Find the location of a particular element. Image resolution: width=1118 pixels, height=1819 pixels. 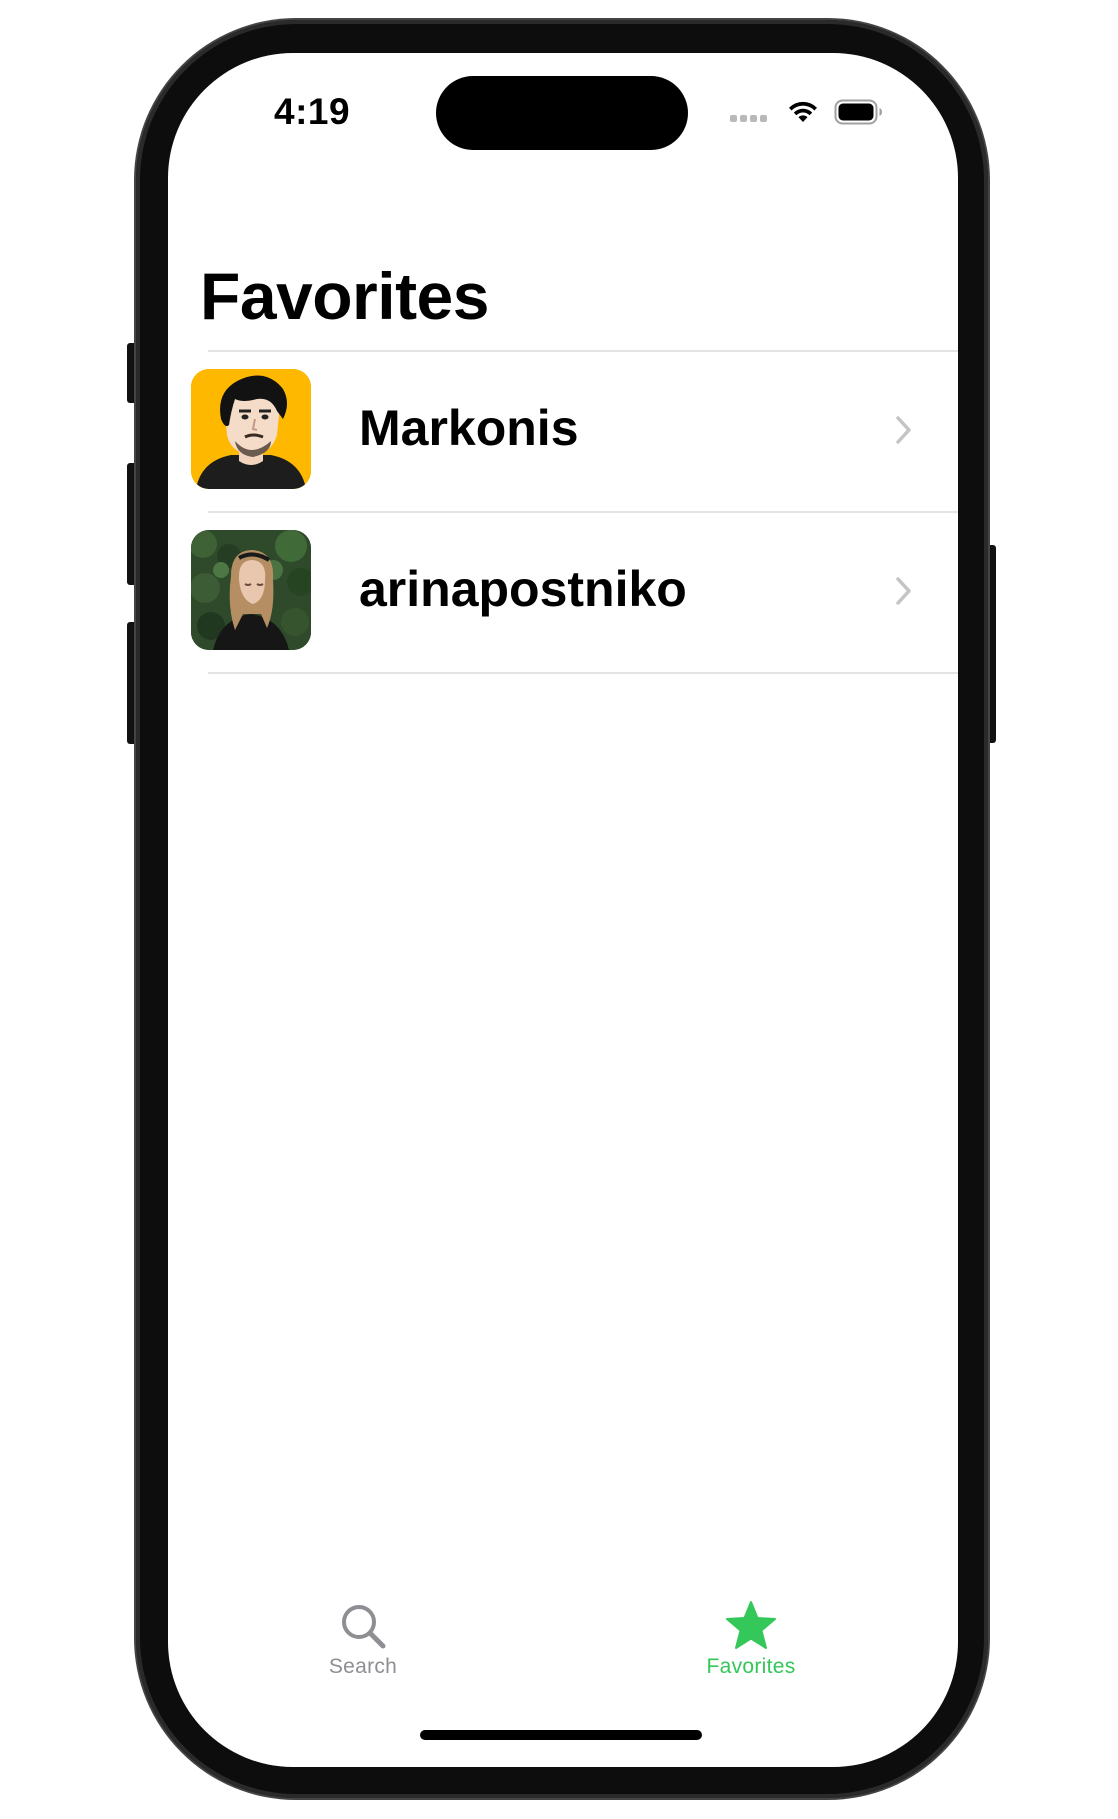

battery-icon is located at coordinates (858, 112).